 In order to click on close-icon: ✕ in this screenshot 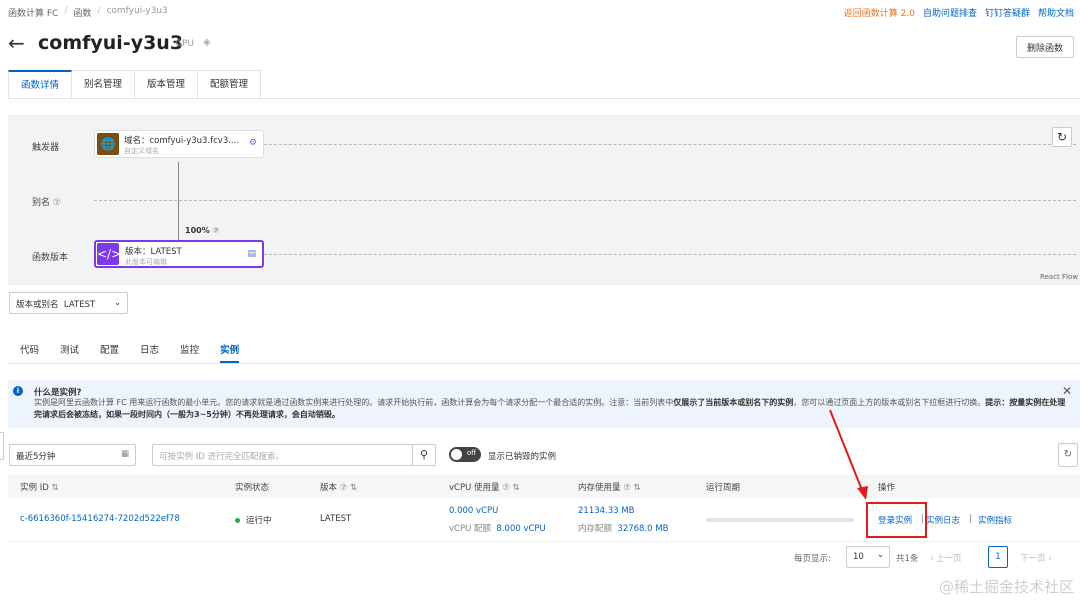, I will do `click(1067, 391)`.